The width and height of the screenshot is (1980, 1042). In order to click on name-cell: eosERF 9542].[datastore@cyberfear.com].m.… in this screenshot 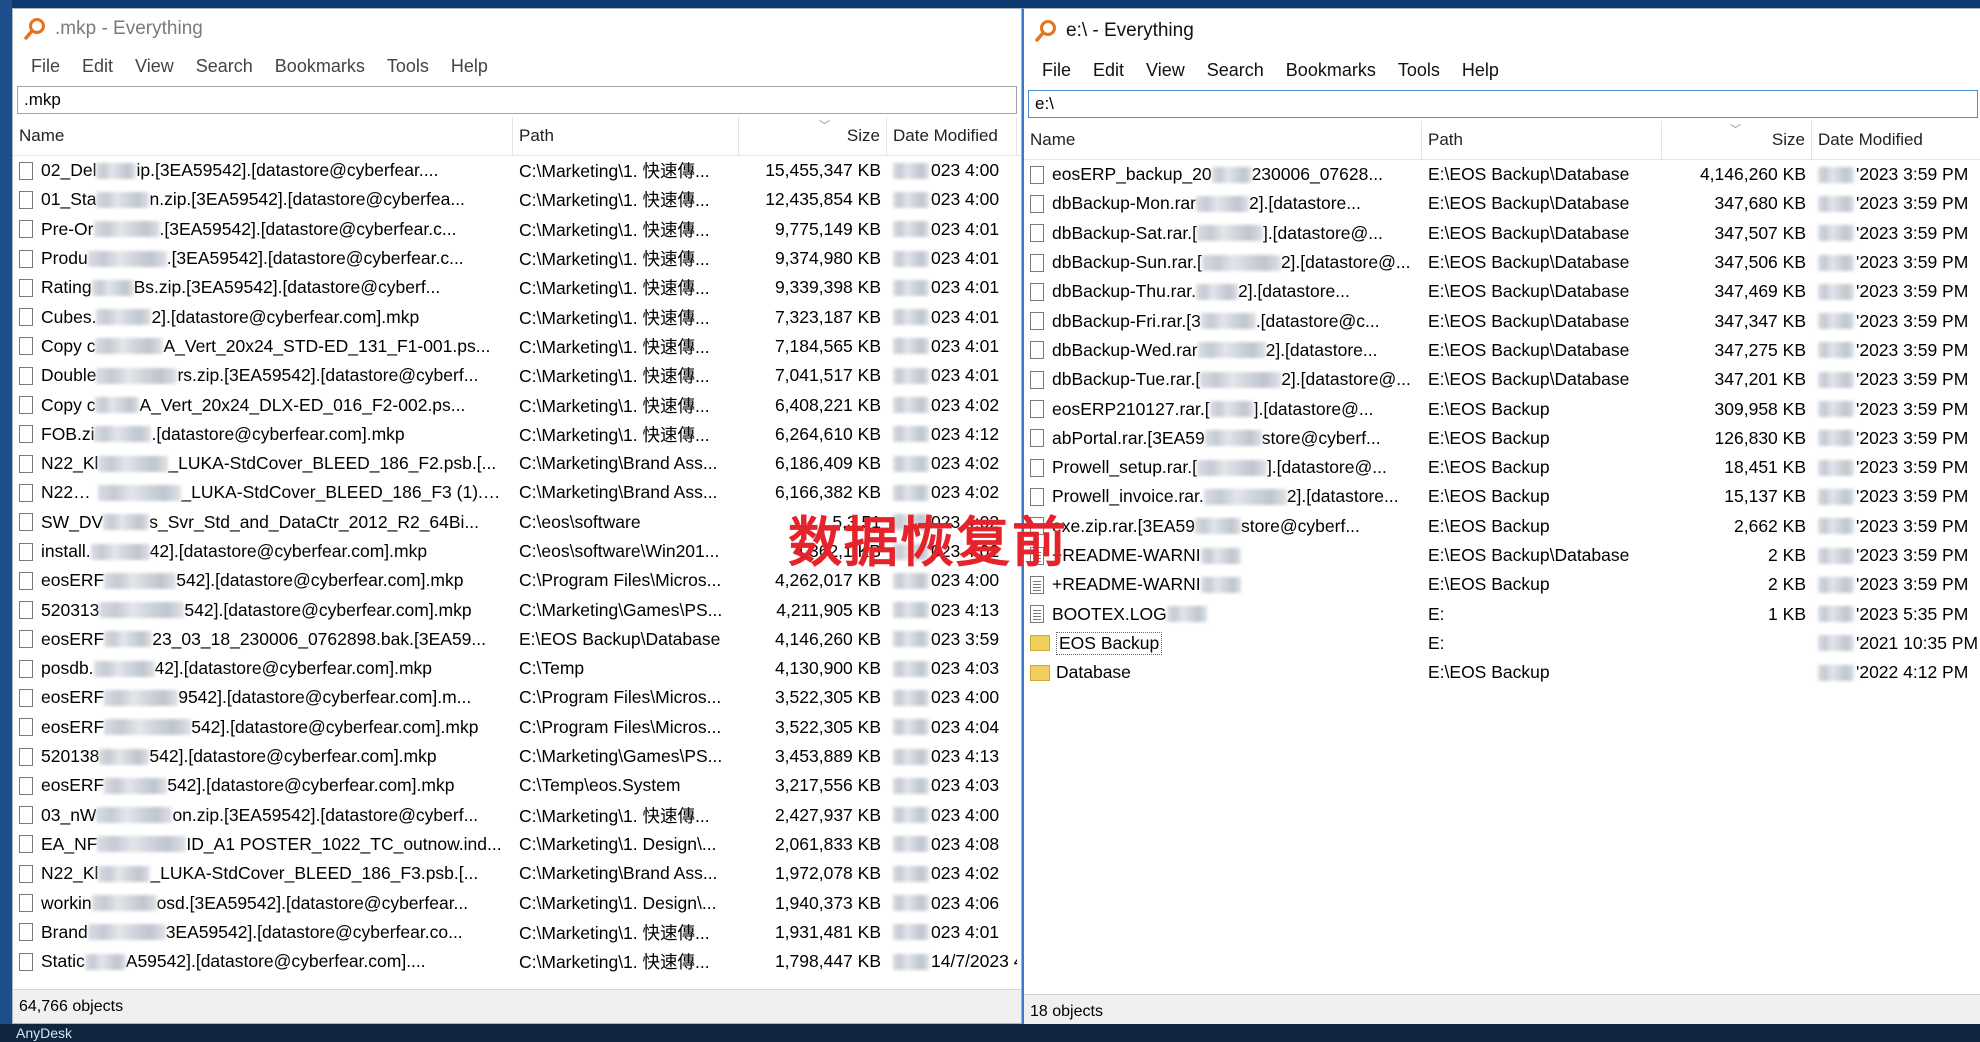, I will do `click(263, 697)`.